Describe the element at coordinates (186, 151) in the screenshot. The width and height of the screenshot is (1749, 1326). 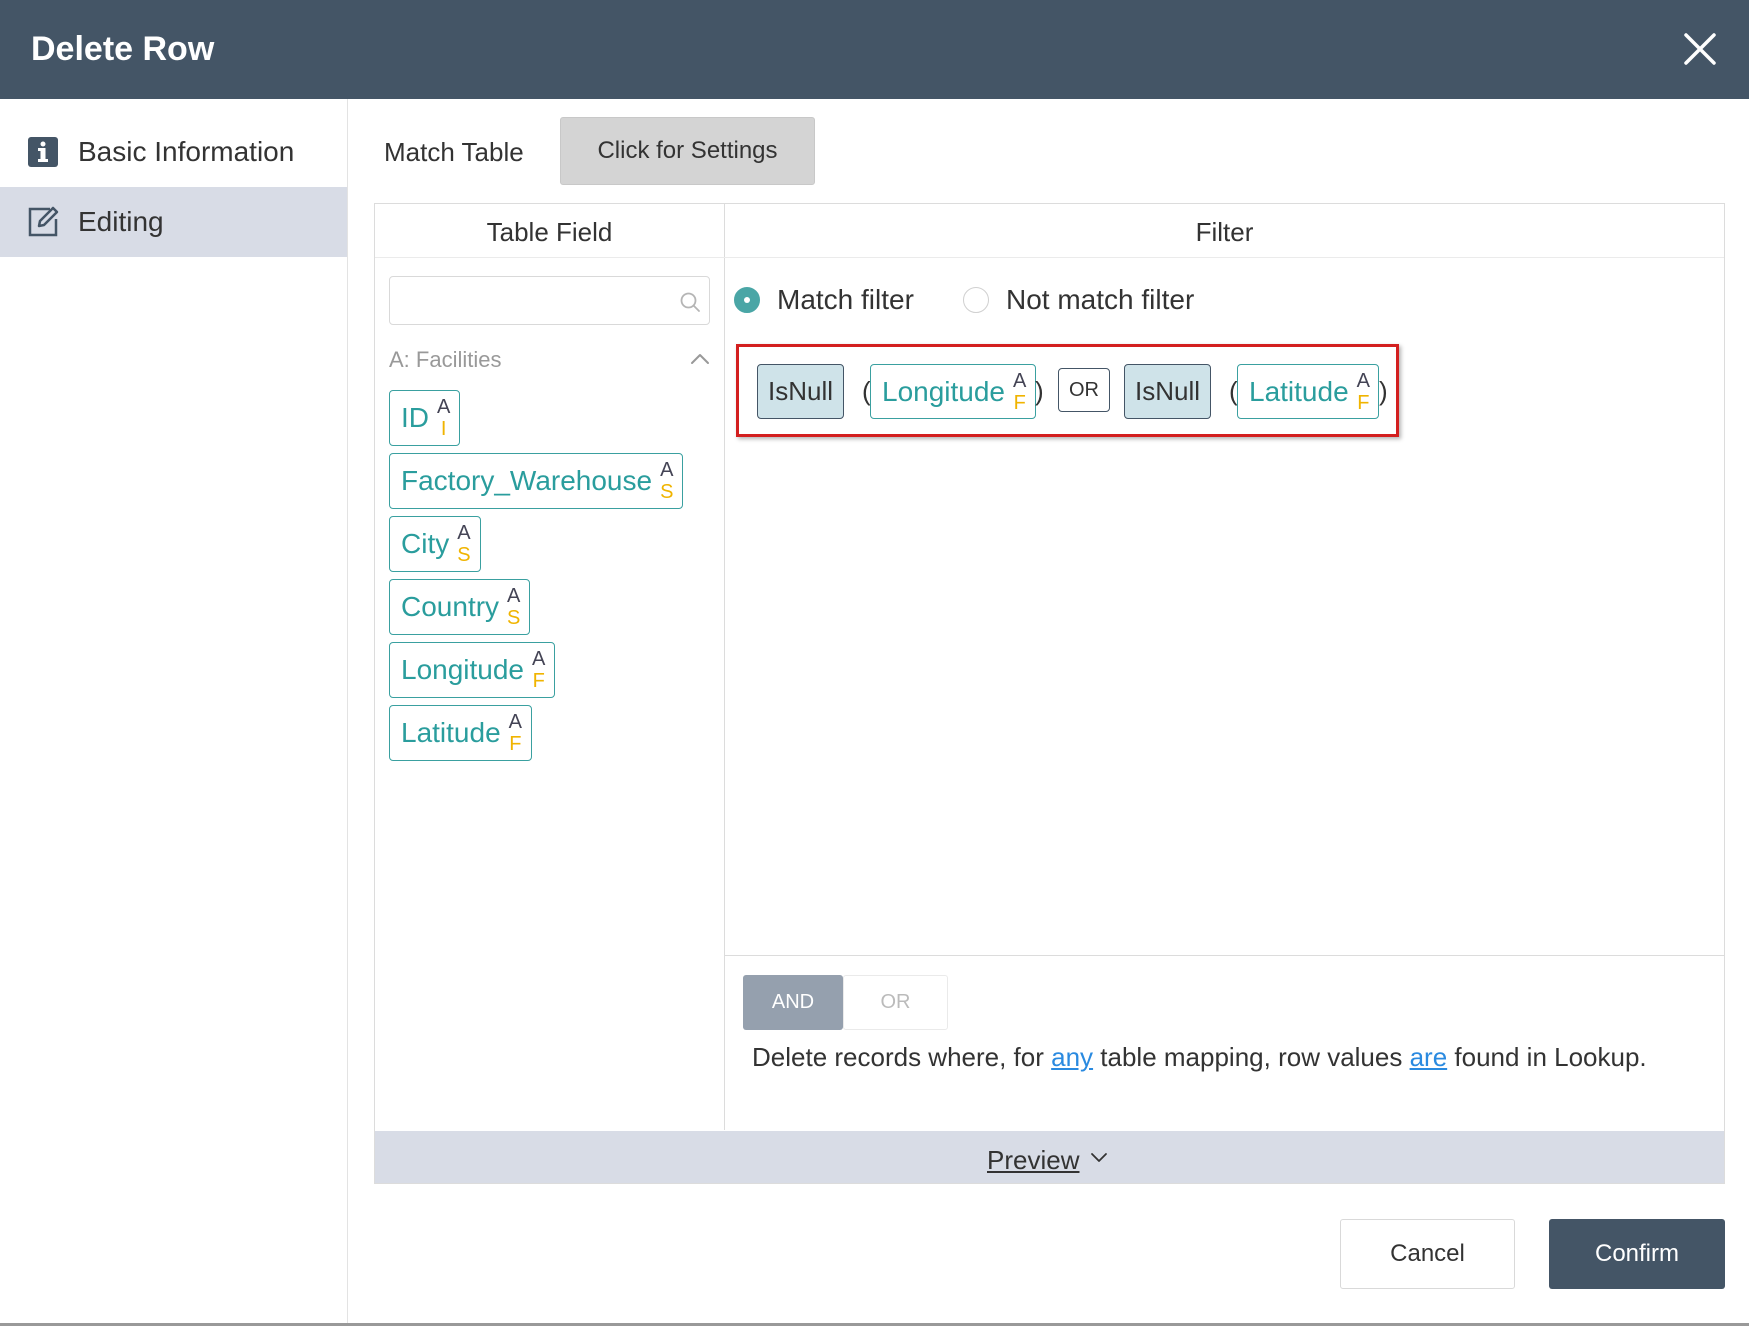
I see `sidebar-item-label: Basic Information` at that location.